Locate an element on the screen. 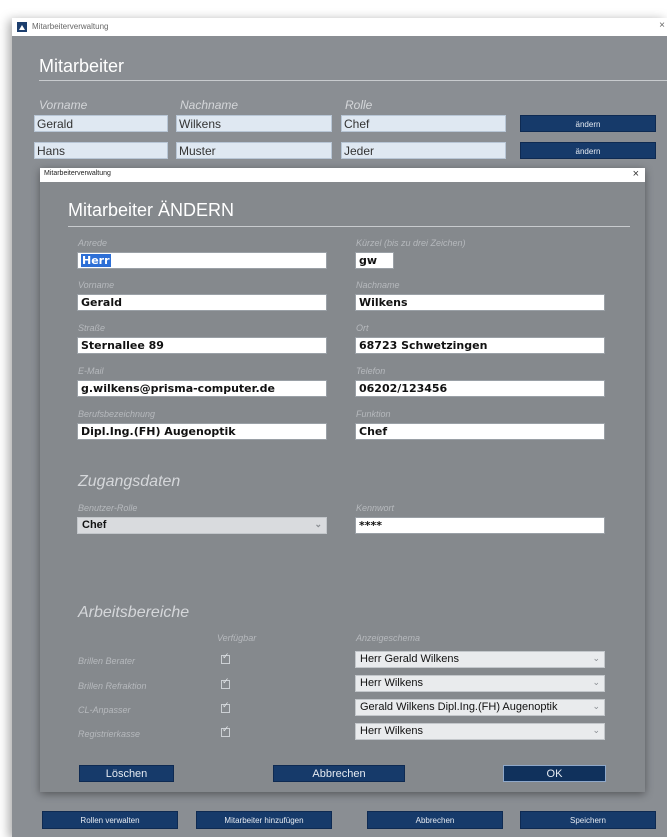 The image size is (667, 837). outer-titlebar: Mitarbeiterverwaltung × is located at coordinates (339, 27).